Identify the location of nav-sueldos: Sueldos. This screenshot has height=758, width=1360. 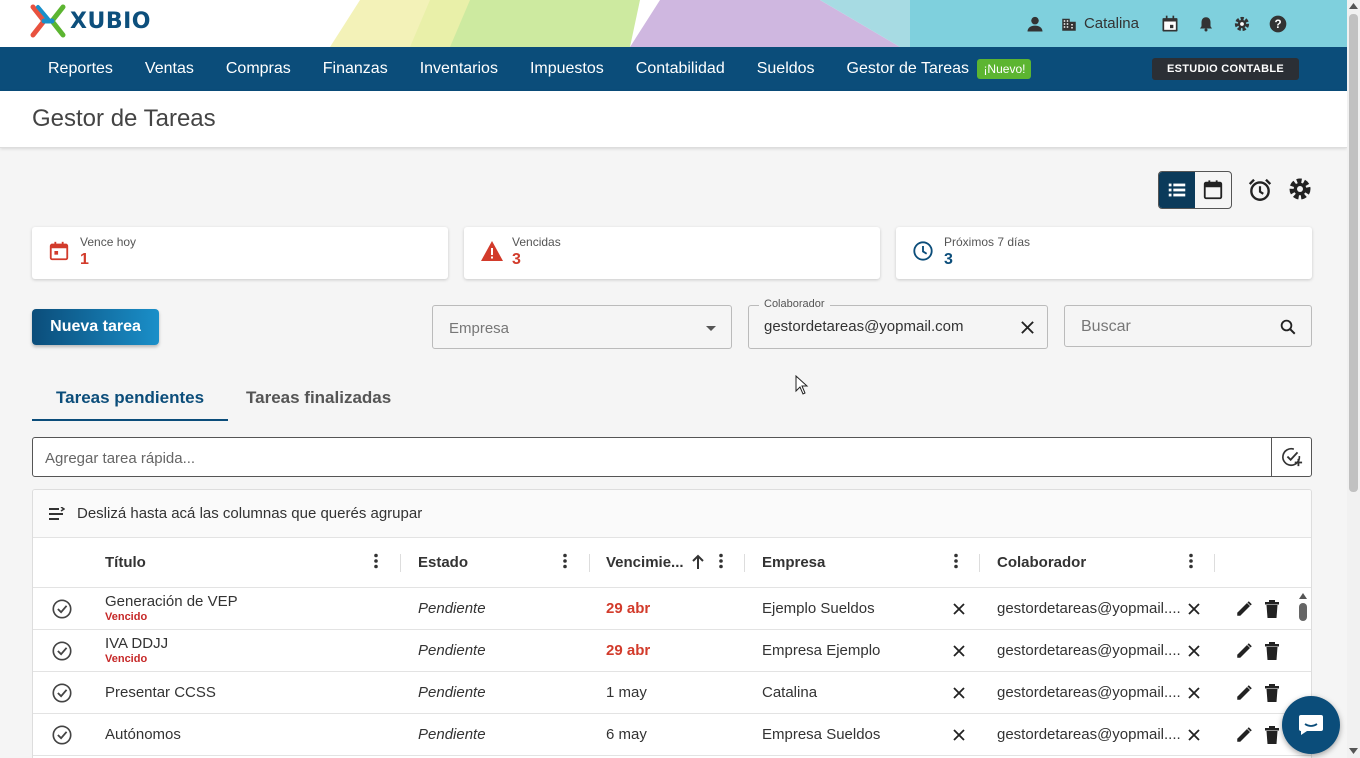
(786, 69).